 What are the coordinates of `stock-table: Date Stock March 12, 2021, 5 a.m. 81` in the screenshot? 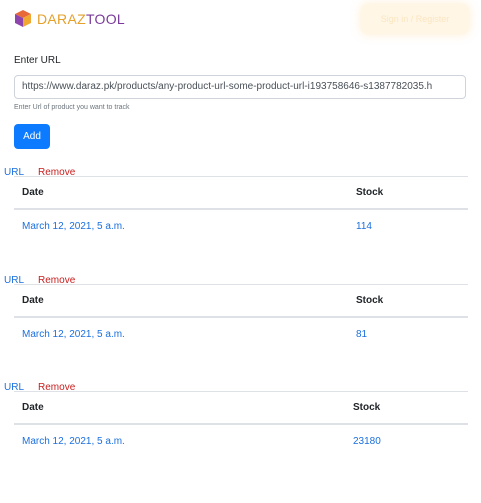 It's located at (241, 317).